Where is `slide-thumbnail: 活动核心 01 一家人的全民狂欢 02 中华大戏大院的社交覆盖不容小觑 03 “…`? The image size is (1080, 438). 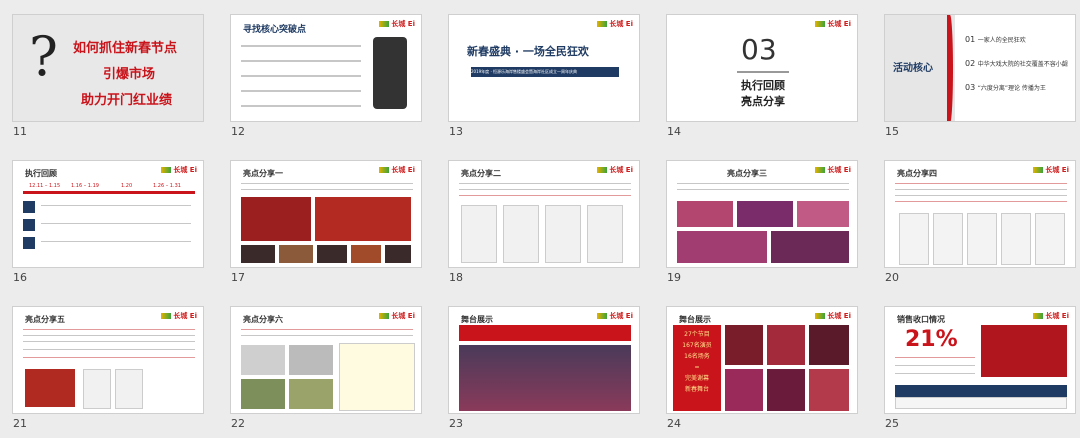 slide-thumbnail: 活动核心 01 一家人的全民狂欢 02 中华大戏大院的社交覆盖不容小觑 03 “… is located at coordinates (980, 68).